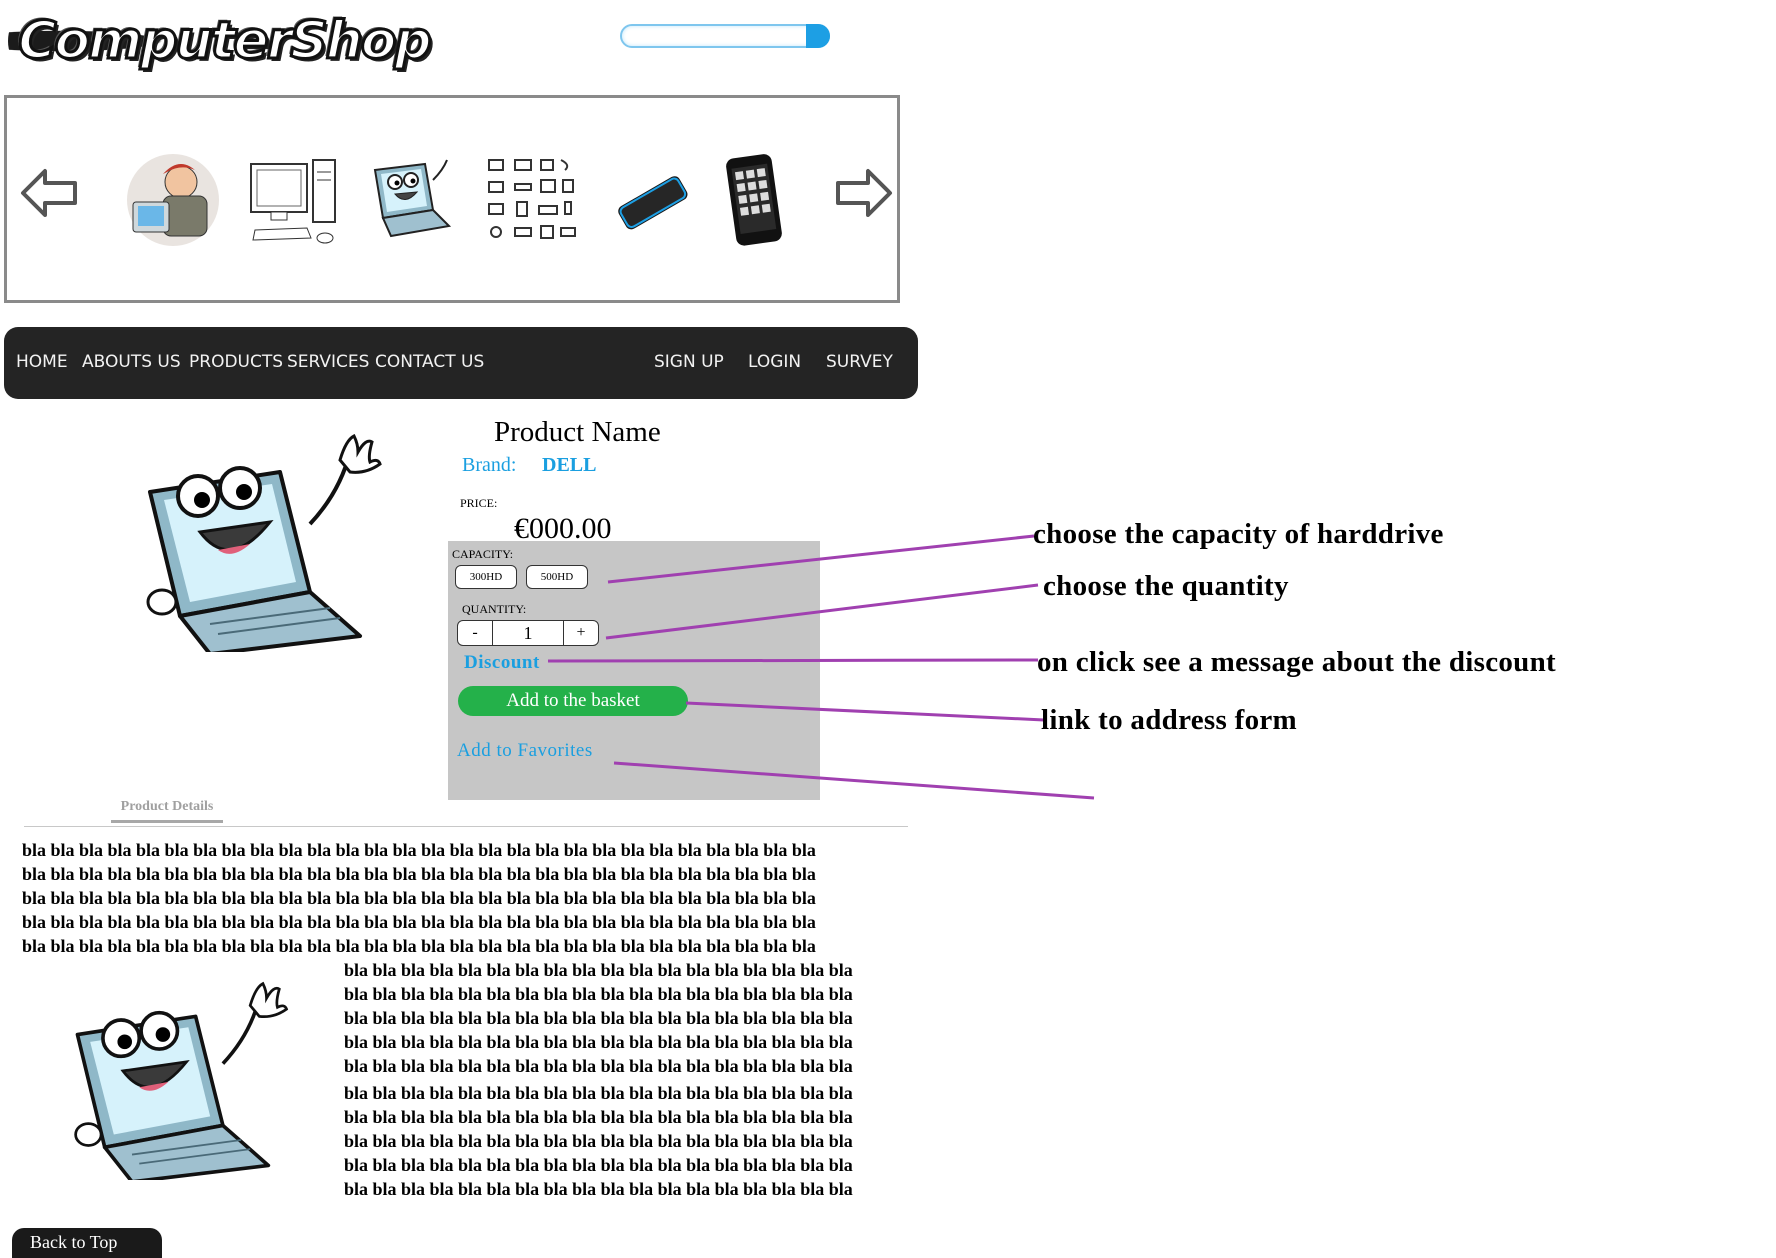  Describe the element at coordinates (181, 1080) in the screenshot. I see `details-image` at that location.